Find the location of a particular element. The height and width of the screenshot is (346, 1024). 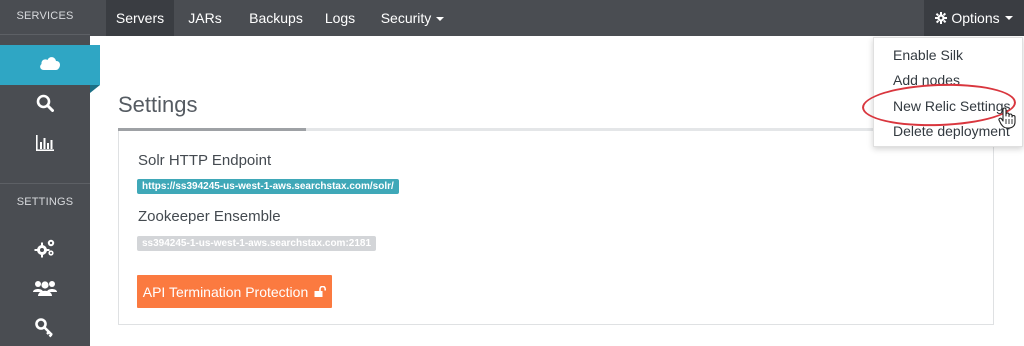

gears-icon is located at coordinates (45, 250).